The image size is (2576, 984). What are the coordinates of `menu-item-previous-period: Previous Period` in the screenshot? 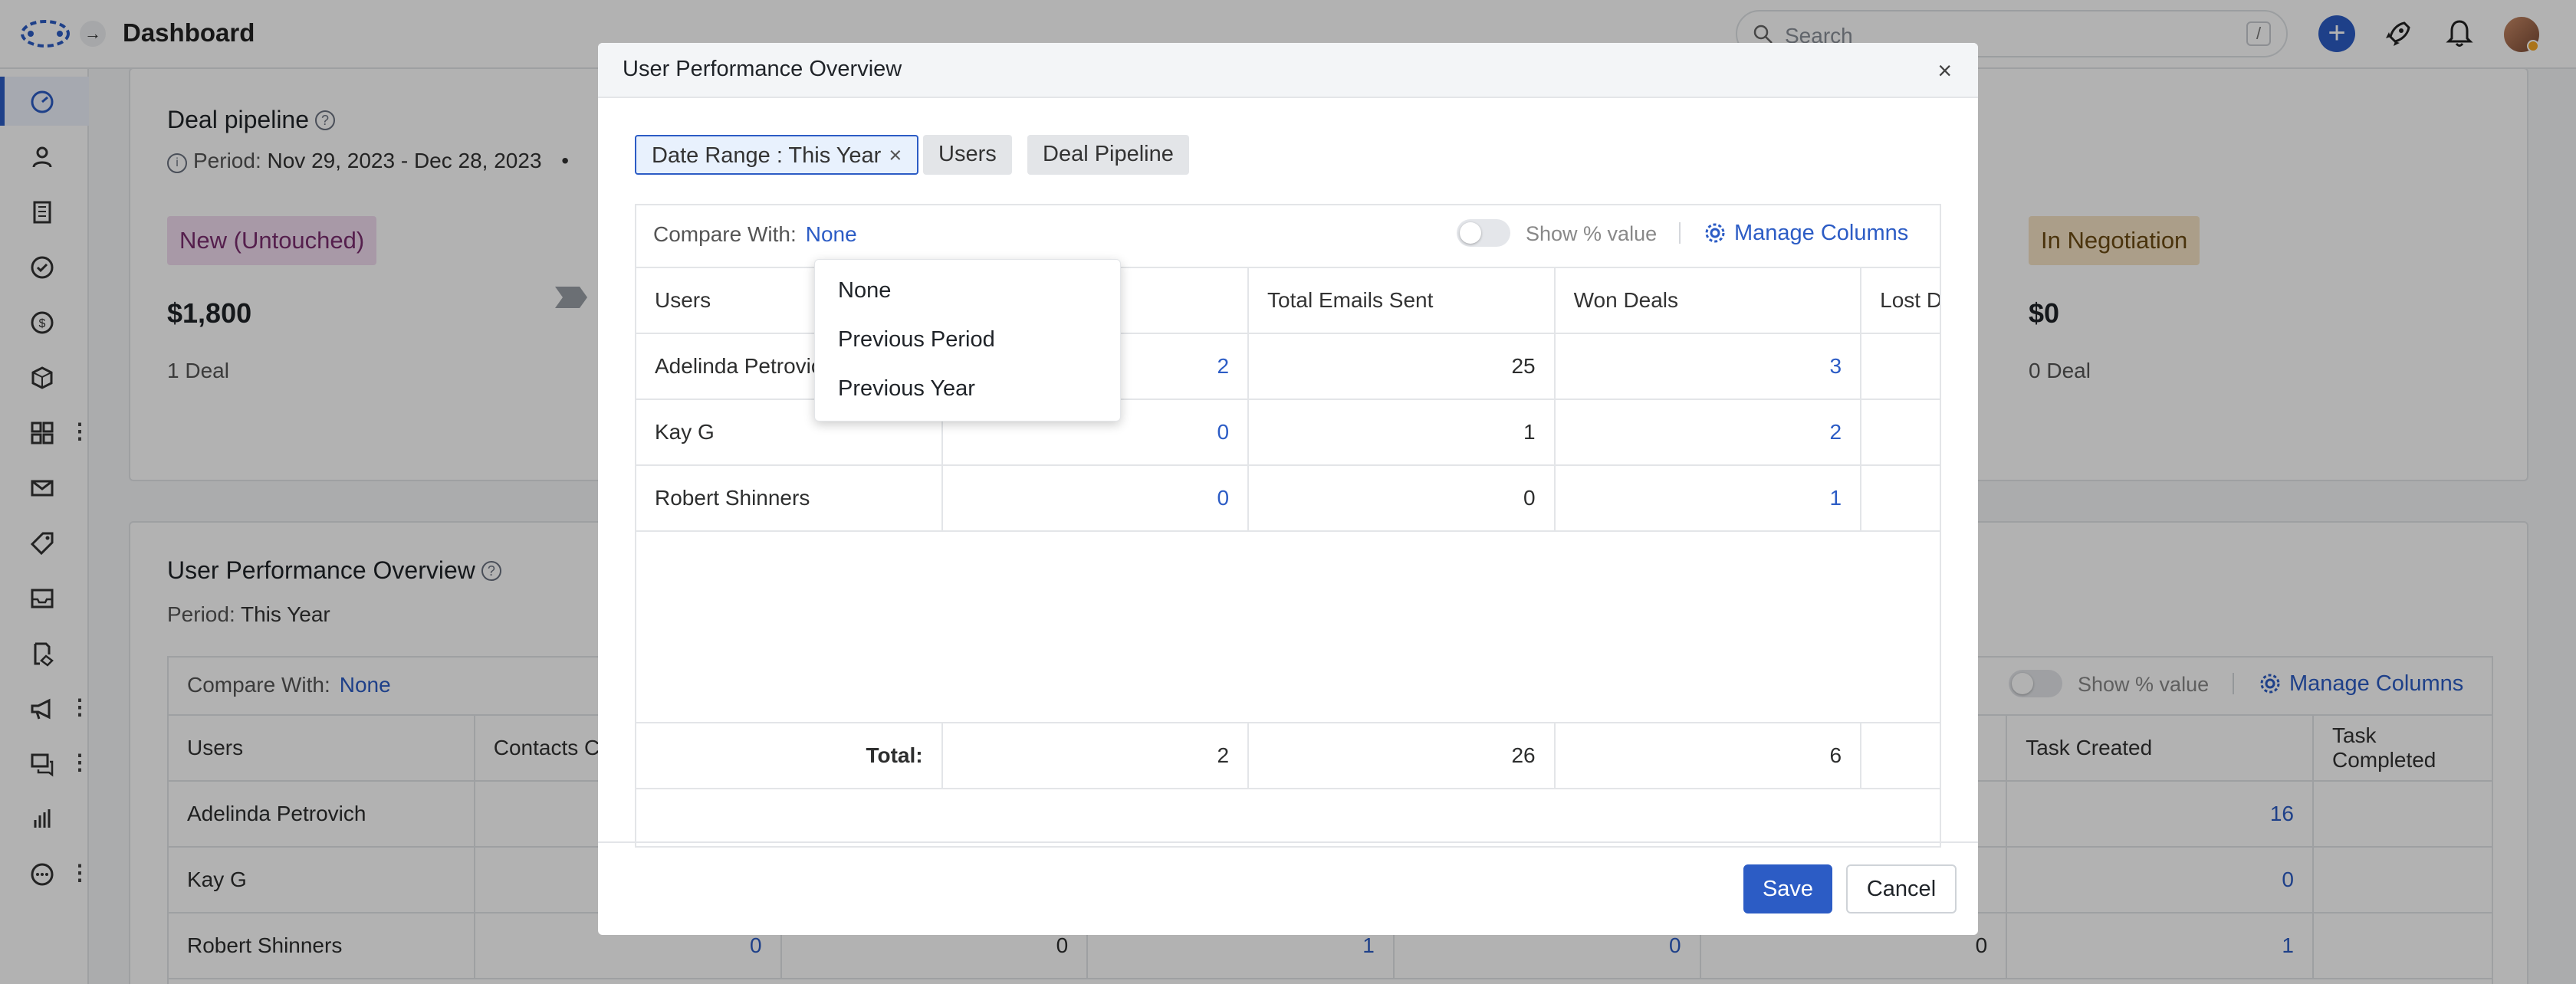 It's located at (917, 340).